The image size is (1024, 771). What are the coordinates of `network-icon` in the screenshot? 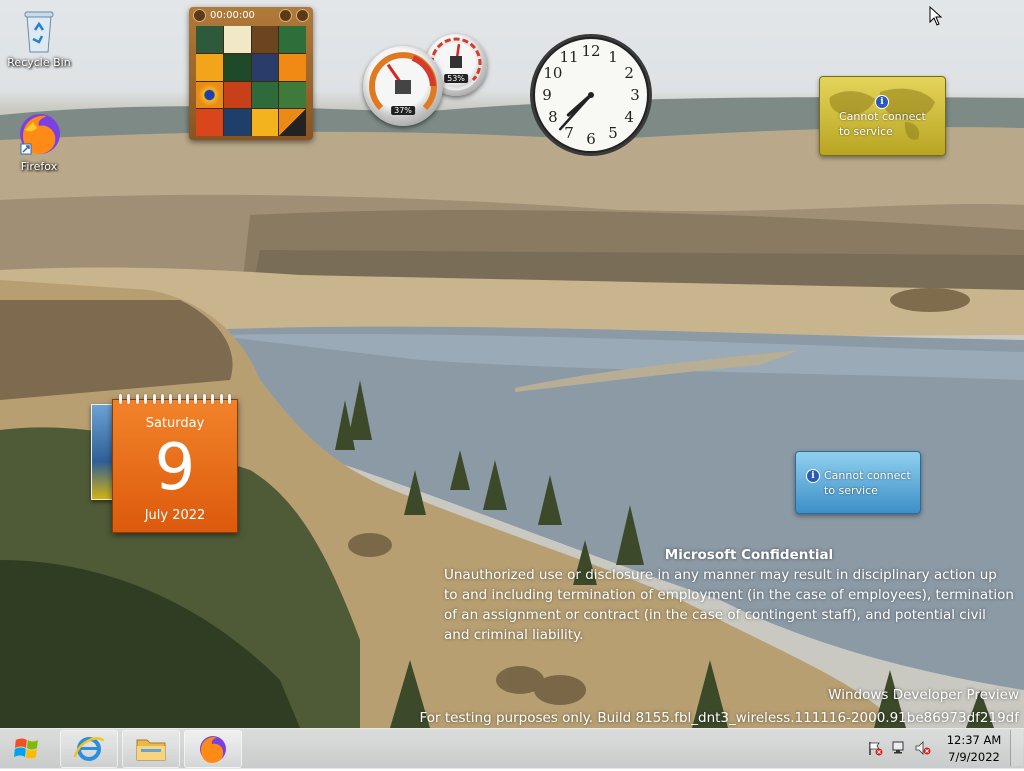 It's located at (899, 748).